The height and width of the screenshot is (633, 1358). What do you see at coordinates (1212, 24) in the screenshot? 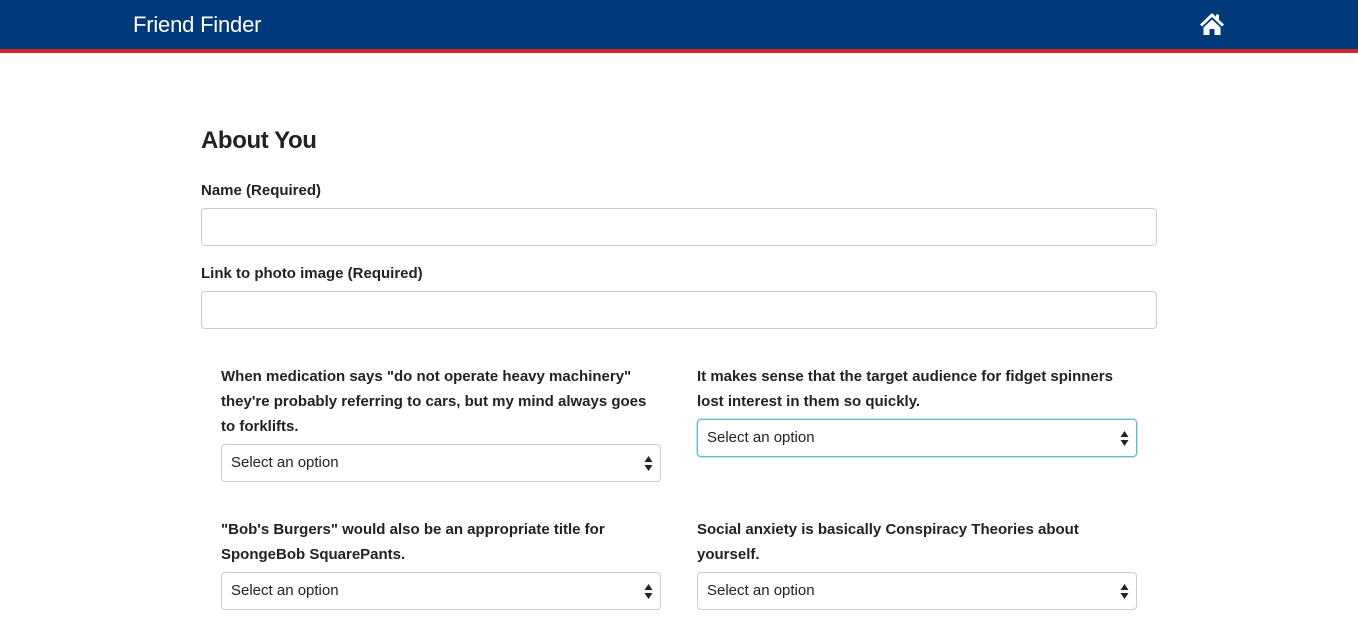
I see `home-icon` at bounding box center [1212, 24].